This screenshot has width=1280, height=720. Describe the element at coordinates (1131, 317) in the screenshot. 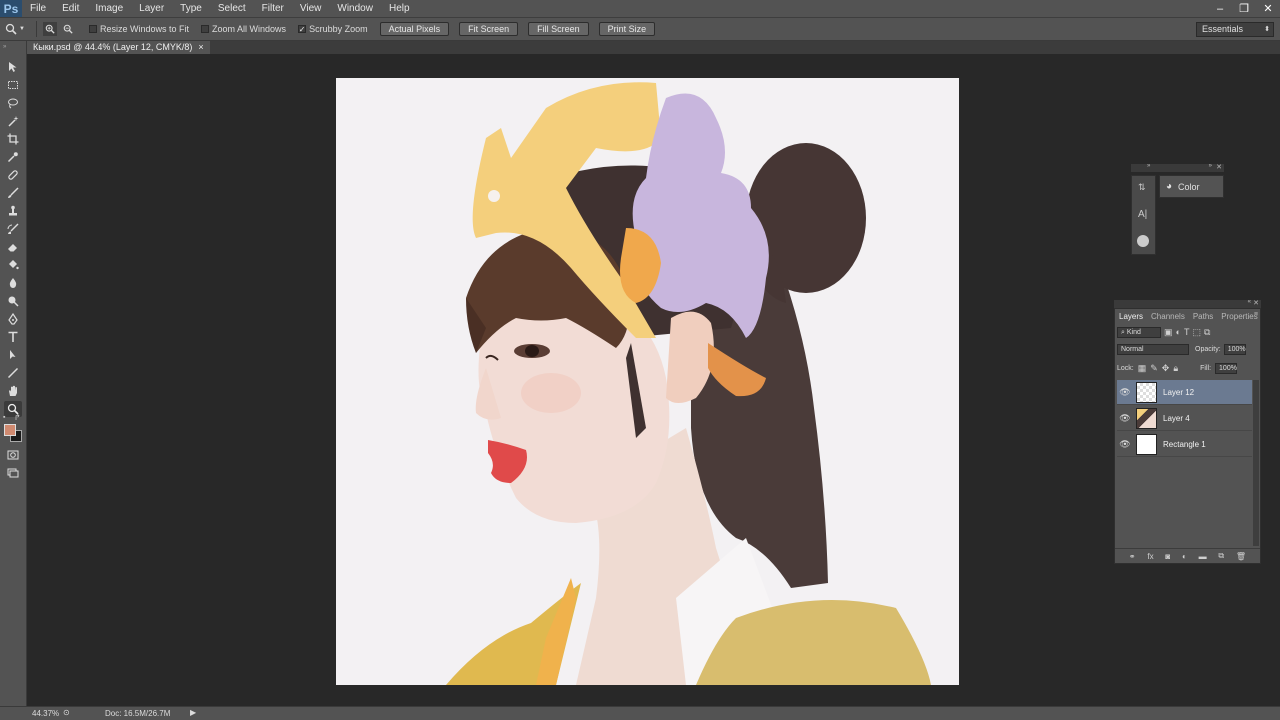

I see `tab-layers: Layers` at that location.